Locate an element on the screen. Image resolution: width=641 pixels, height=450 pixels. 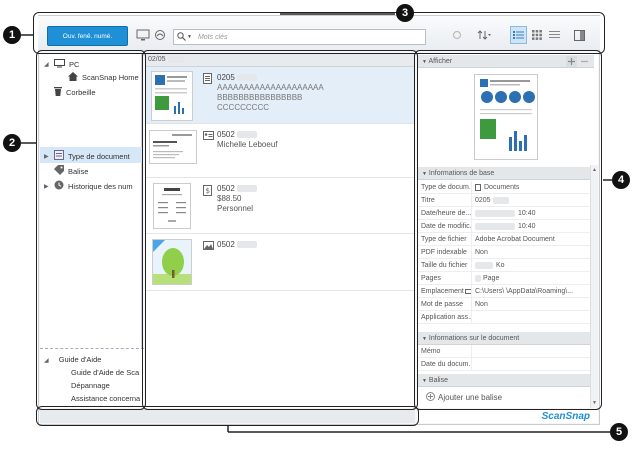
callout-5: 5 is located at coordinates (619, 432).